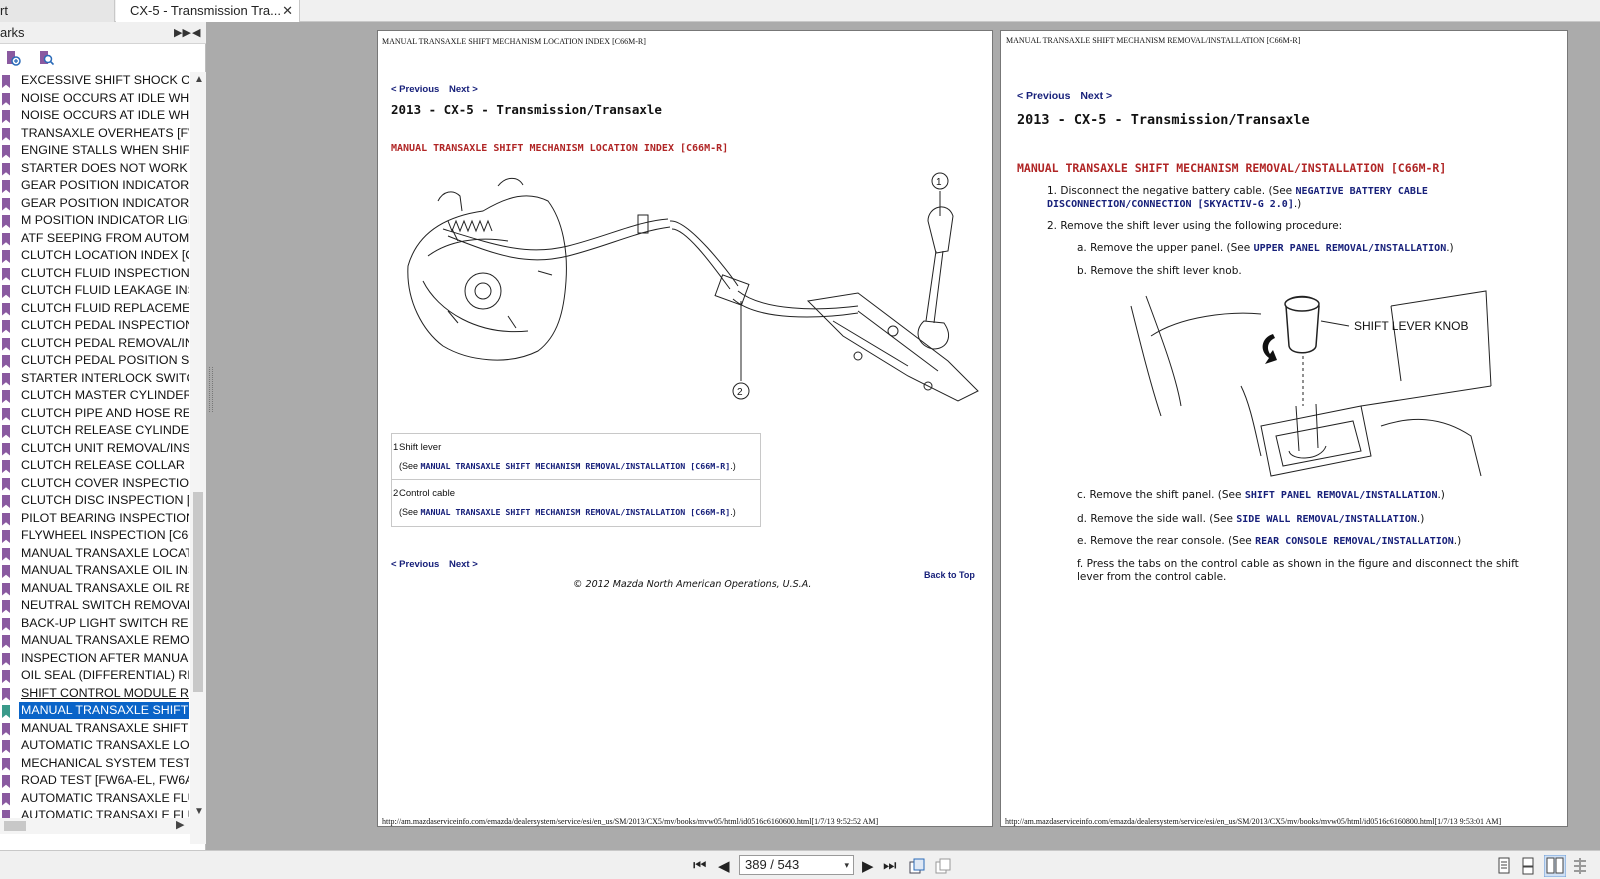 The width and height of the screenshot is (1600, 879). What do you see at coordinates (95, 519) in the screenshot?
I see `bookmark-item: PILOT BEARING INSPECTION [C` at bounding box center [95, 519].